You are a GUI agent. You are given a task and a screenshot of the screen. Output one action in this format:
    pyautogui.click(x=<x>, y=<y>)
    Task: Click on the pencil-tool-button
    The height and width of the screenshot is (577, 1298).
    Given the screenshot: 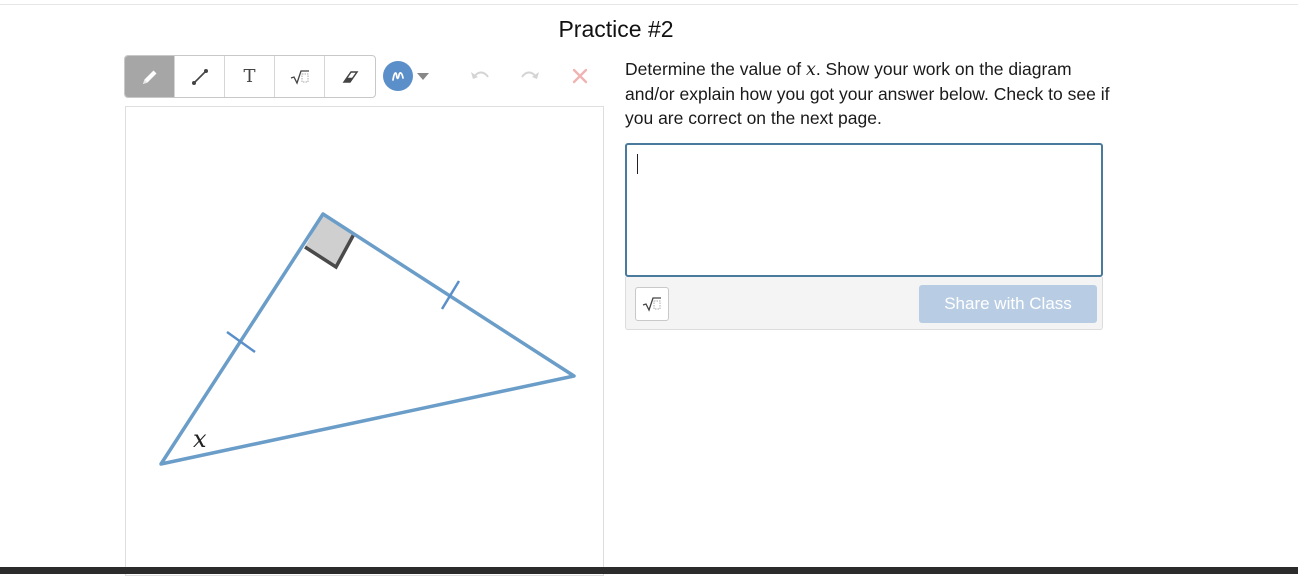 What is the action you would take?
    pyautogui.click(x=150, y=76)
    